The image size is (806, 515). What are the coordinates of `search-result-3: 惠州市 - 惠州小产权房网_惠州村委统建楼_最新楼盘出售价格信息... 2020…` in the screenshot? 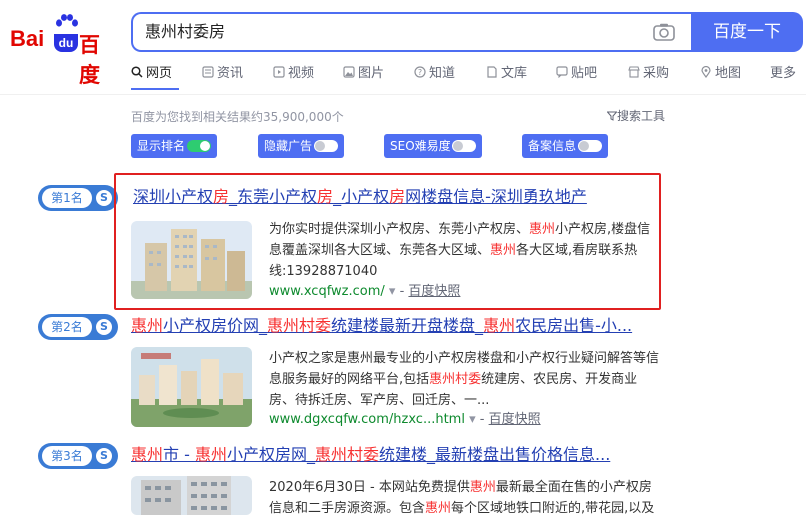 It's located at (401, 479).